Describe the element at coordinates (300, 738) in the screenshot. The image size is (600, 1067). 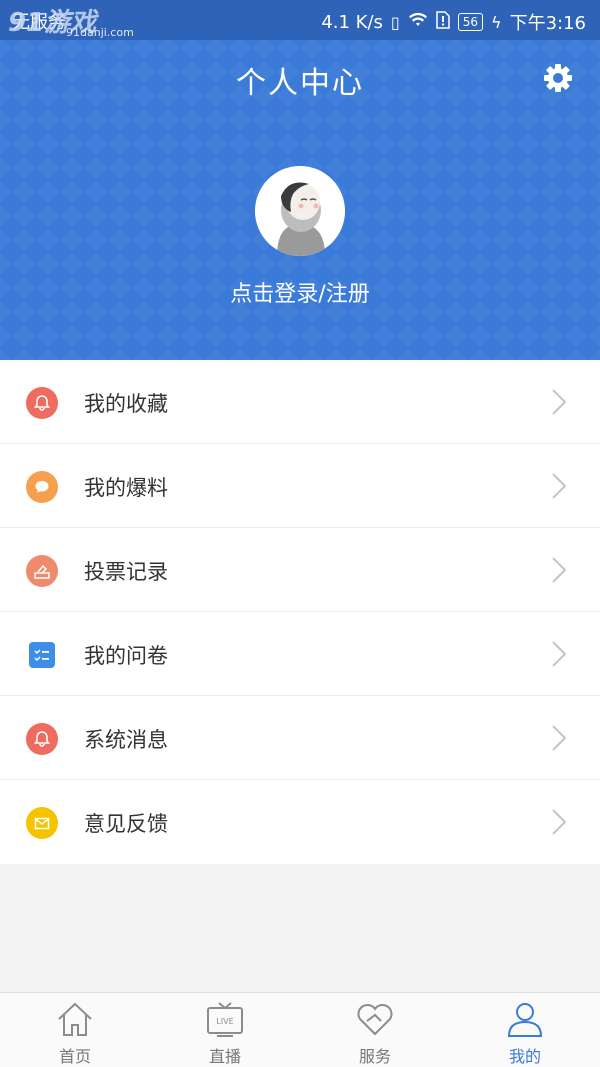
I see `menu-item-system-messages: 系统消息` at that location.